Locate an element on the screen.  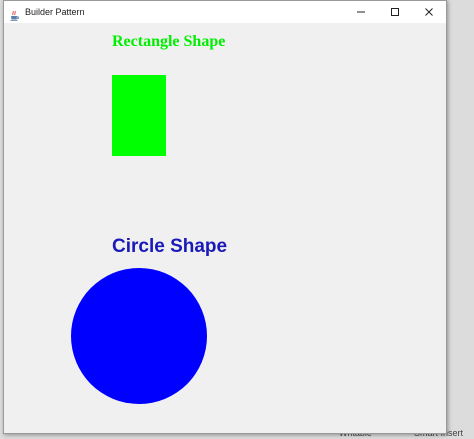
close-button is located at coordinates (429, 12).